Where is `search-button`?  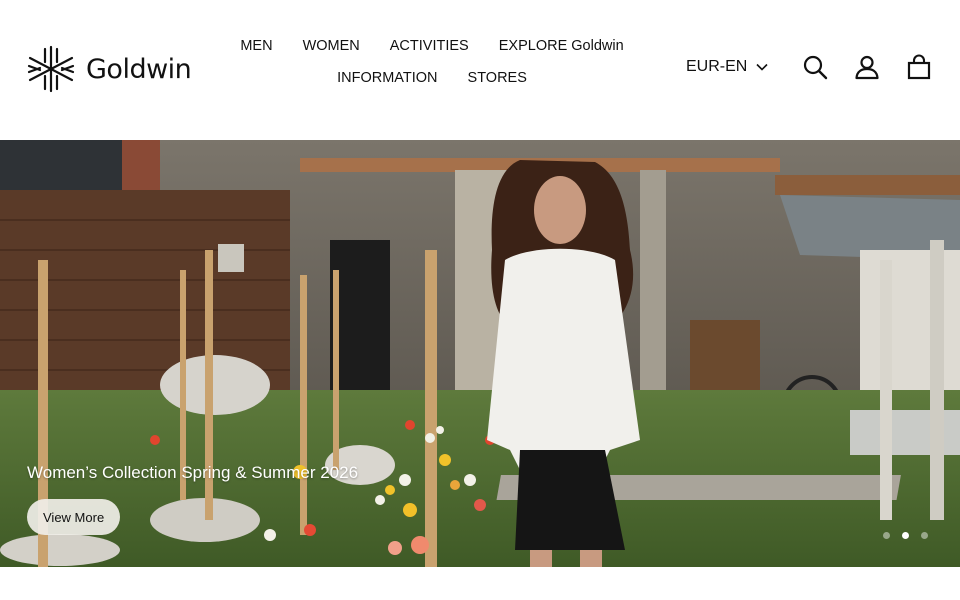 search-button is located at coordinates (815, 67).